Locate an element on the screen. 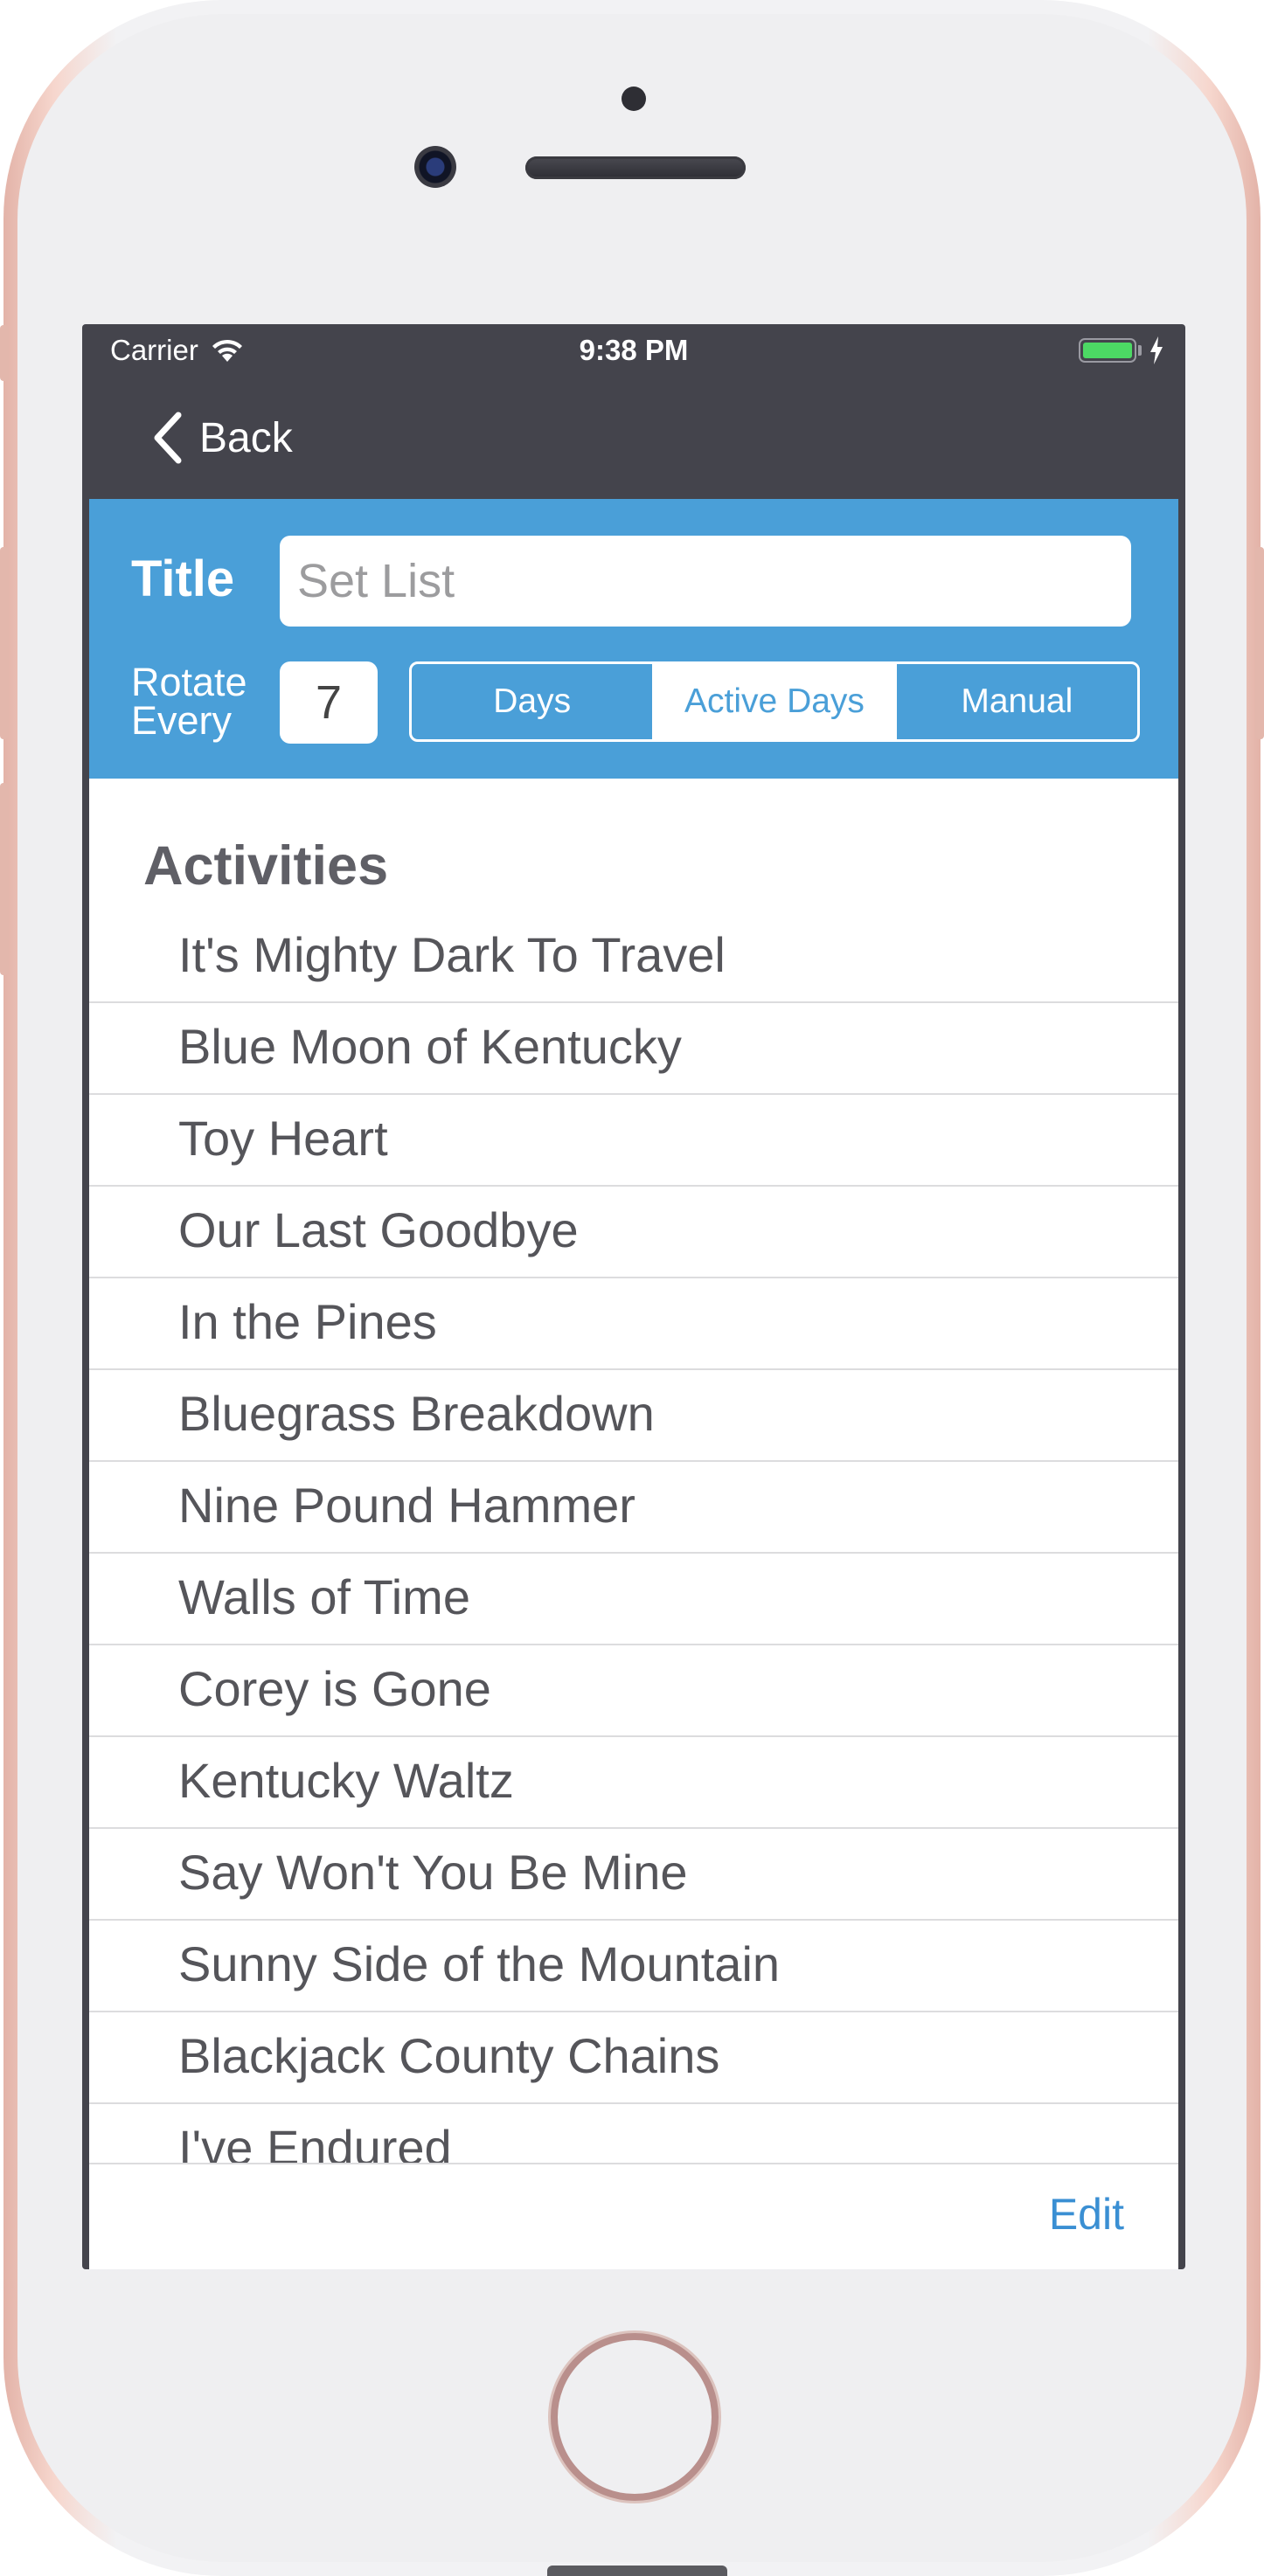 The height and width of the screenshot is (2576, 1264). list-item: Say Won't You Be Mine is located at coordinates (633, 1875).